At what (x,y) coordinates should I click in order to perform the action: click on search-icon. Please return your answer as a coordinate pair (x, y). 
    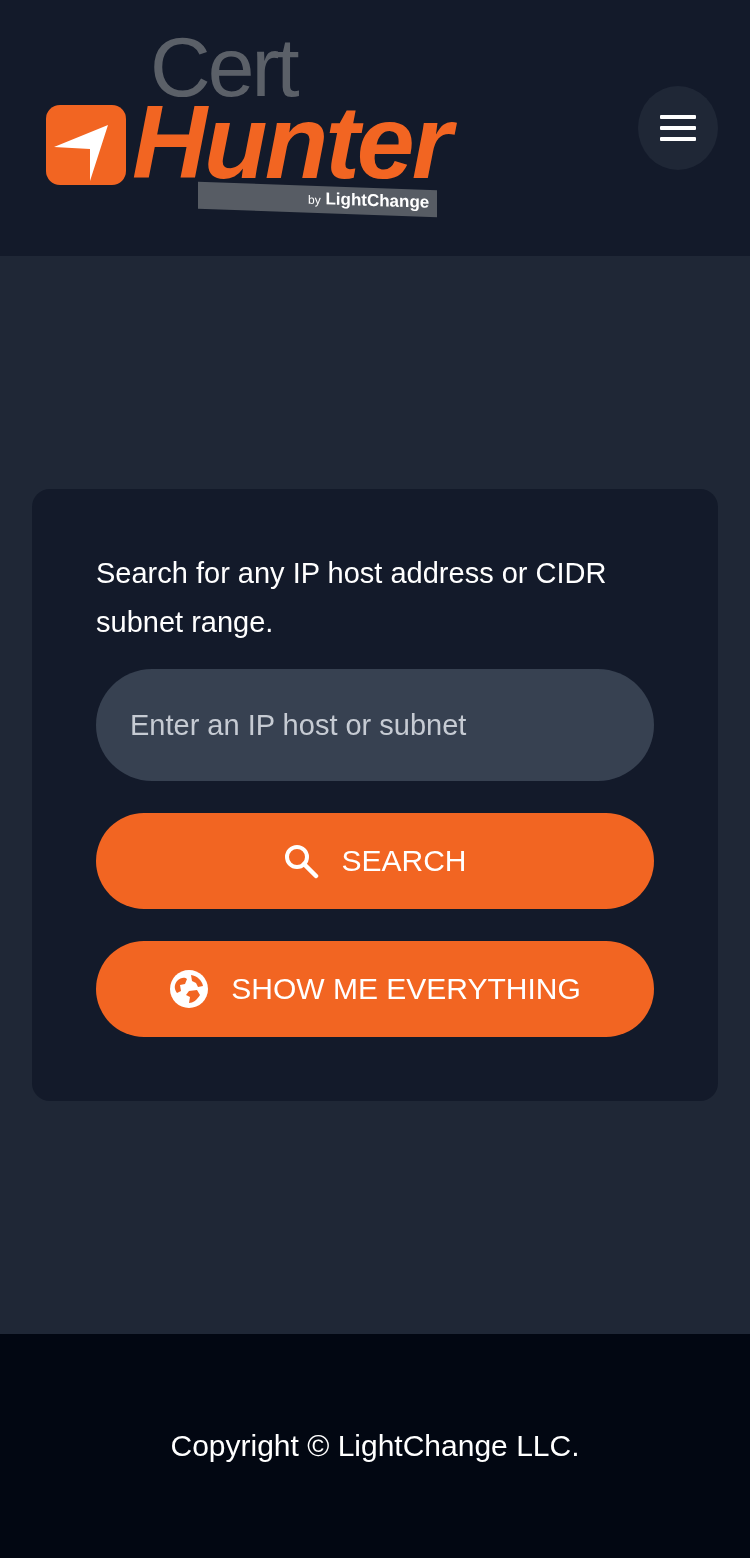
    Looking at the image, I should click on (301, 861).